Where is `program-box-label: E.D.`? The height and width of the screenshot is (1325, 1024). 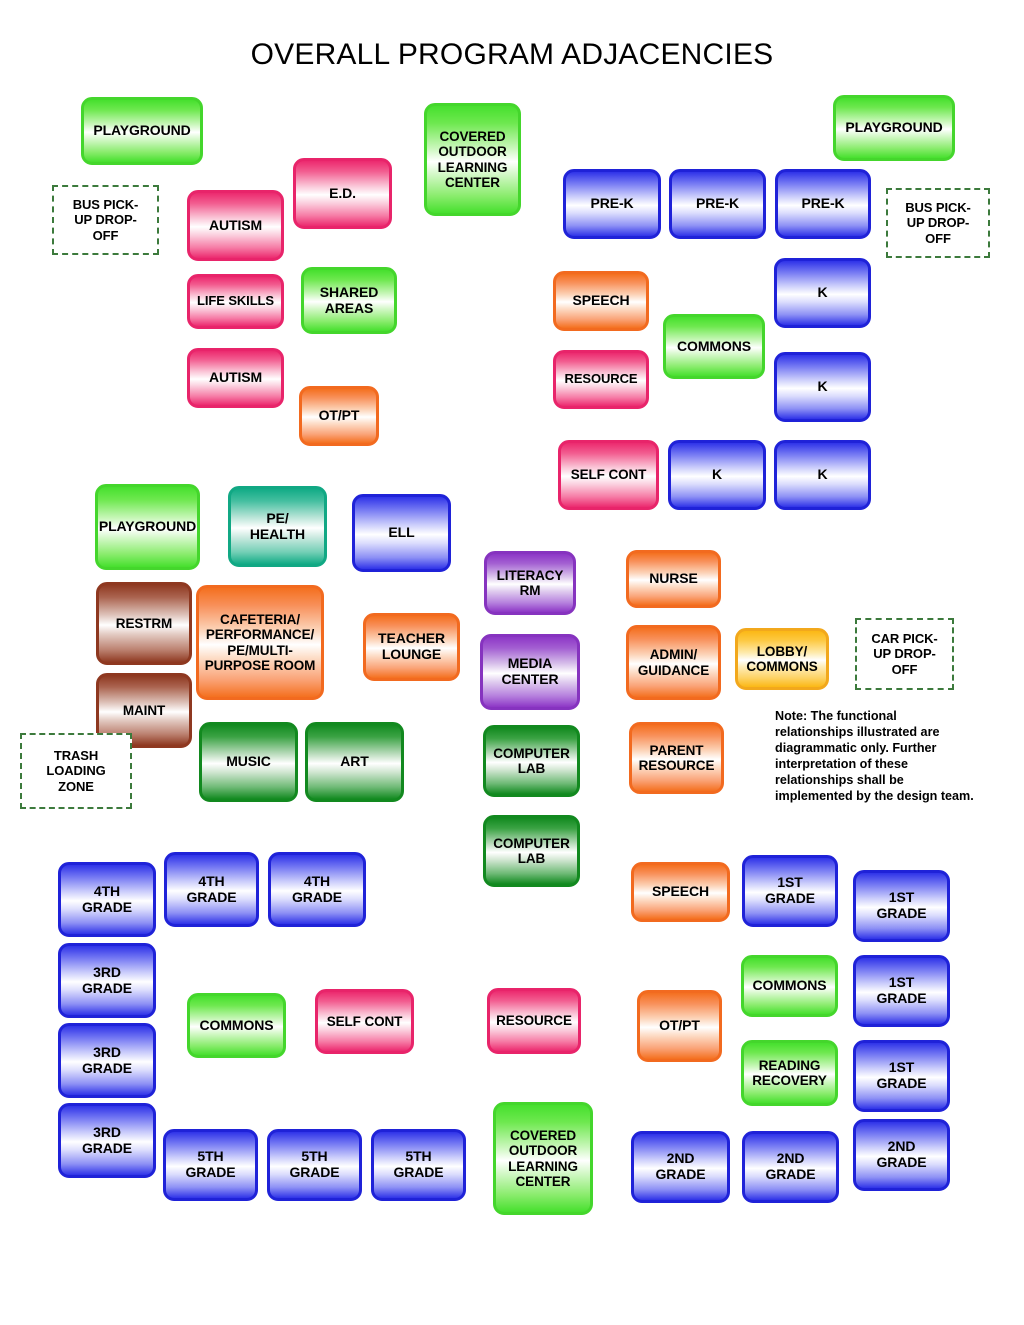
program-box-label: E.D. is located at coordinates (342, 192).